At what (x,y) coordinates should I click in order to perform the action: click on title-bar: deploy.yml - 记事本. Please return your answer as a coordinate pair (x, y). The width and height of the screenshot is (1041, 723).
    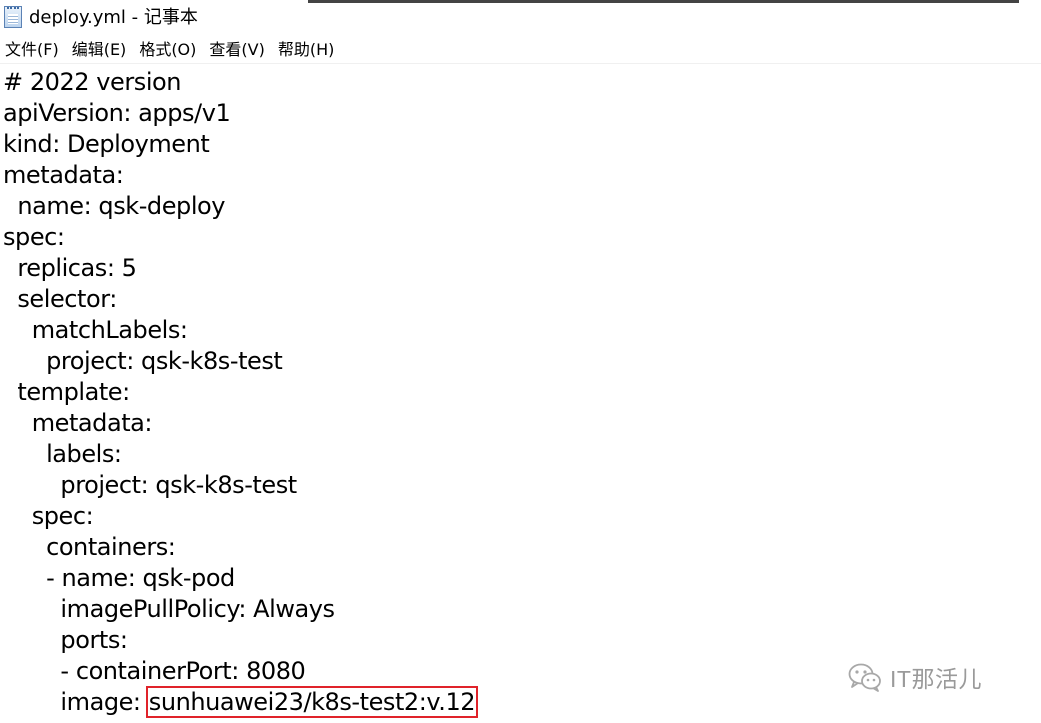
    Looking at the image, I should click on (520, 18).